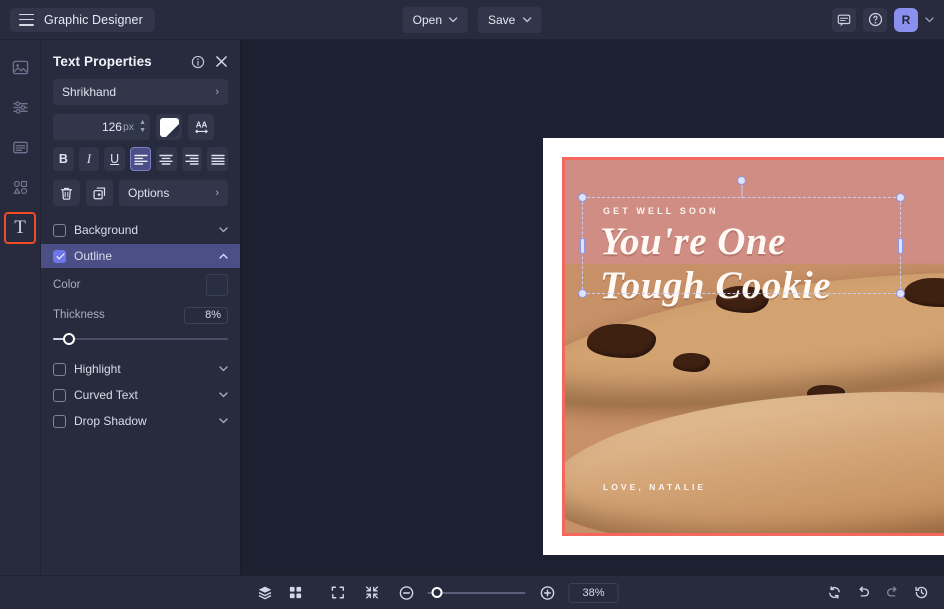 The height and width of the screenshot is (609, 944). I want to click on duplicate-button, so click(99, 193).